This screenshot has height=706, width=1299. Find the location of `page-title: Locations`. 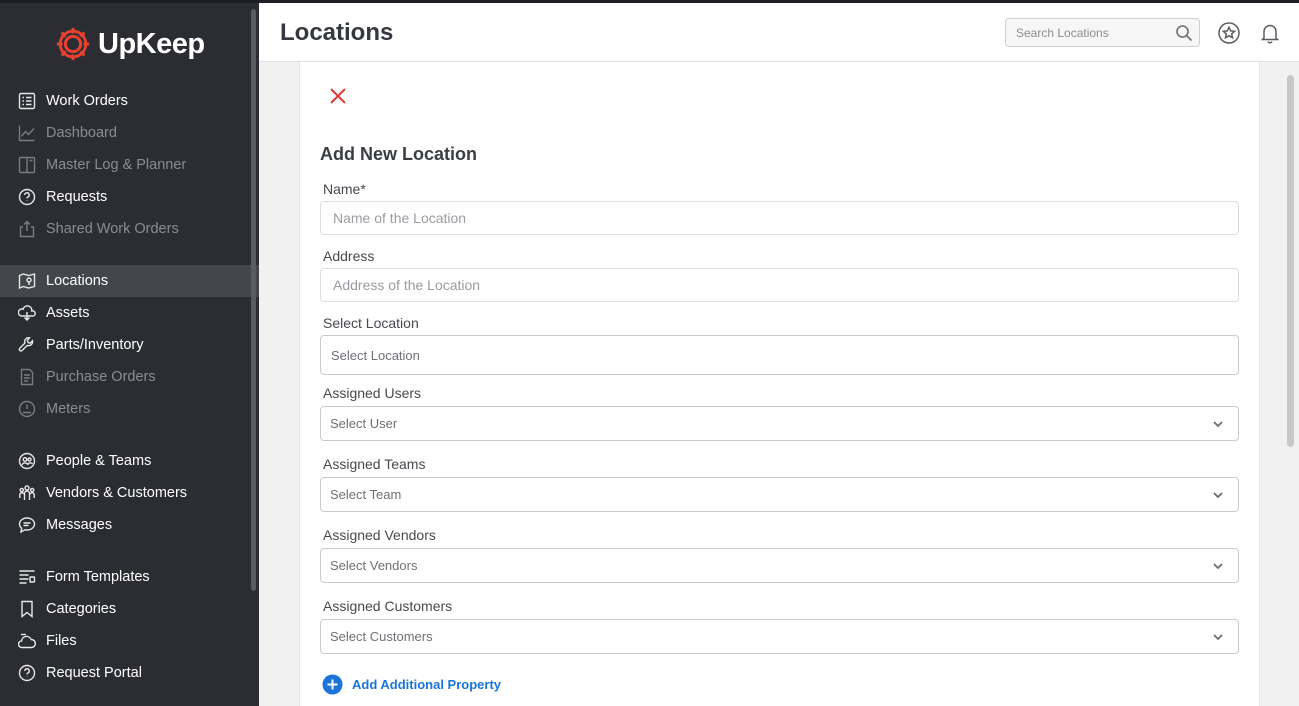

page-title: Locations is located at coordinates (337, 32).